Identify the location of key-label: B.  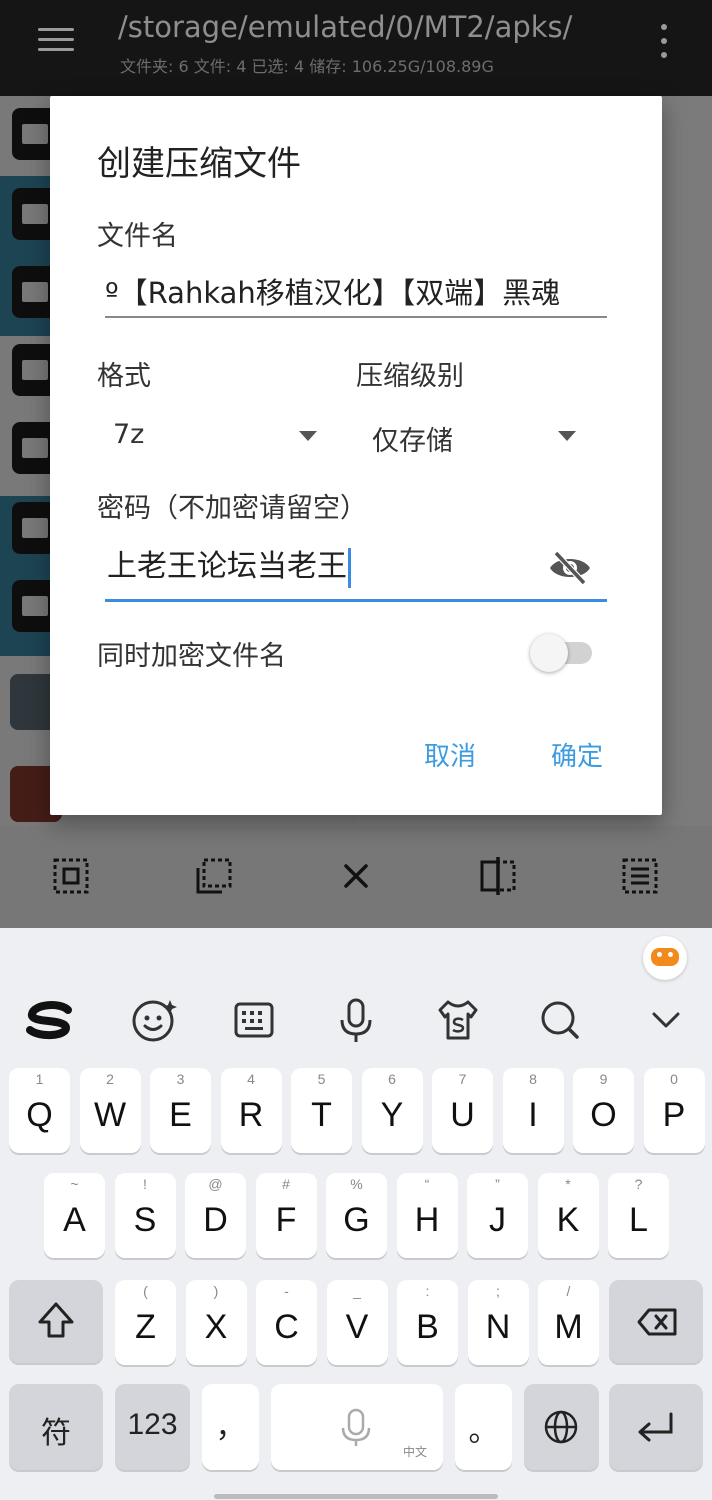
(427, 1327).